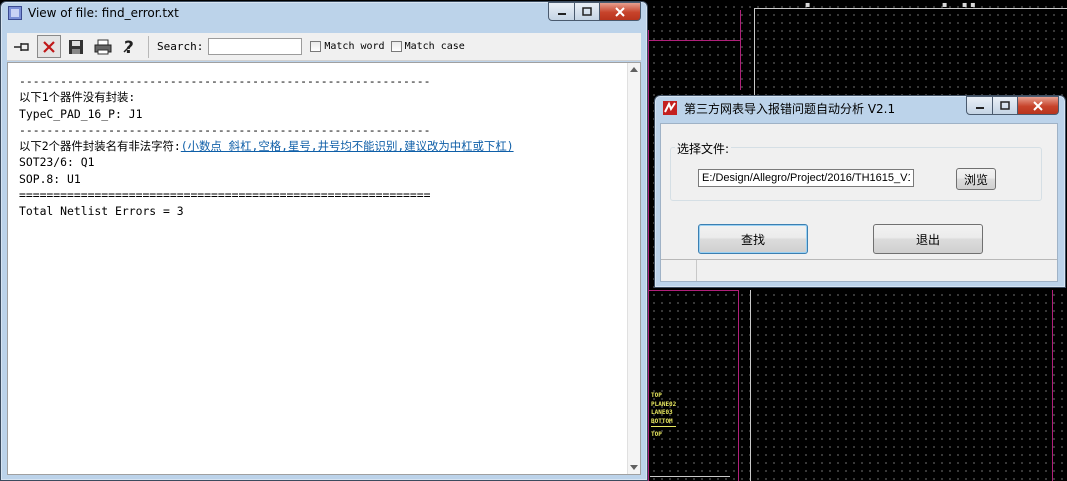 The height and width of the screenshot is (481, 1067). I want to click on text-line: SOP.8: U1, so click(50, 178).